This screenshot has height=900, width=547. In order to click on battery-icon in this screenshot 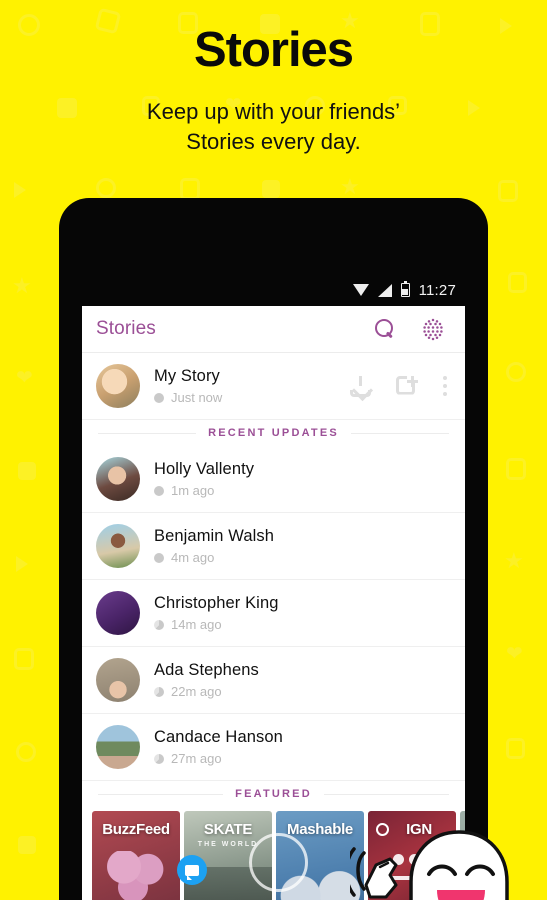, I will do `click(405, 288)`.